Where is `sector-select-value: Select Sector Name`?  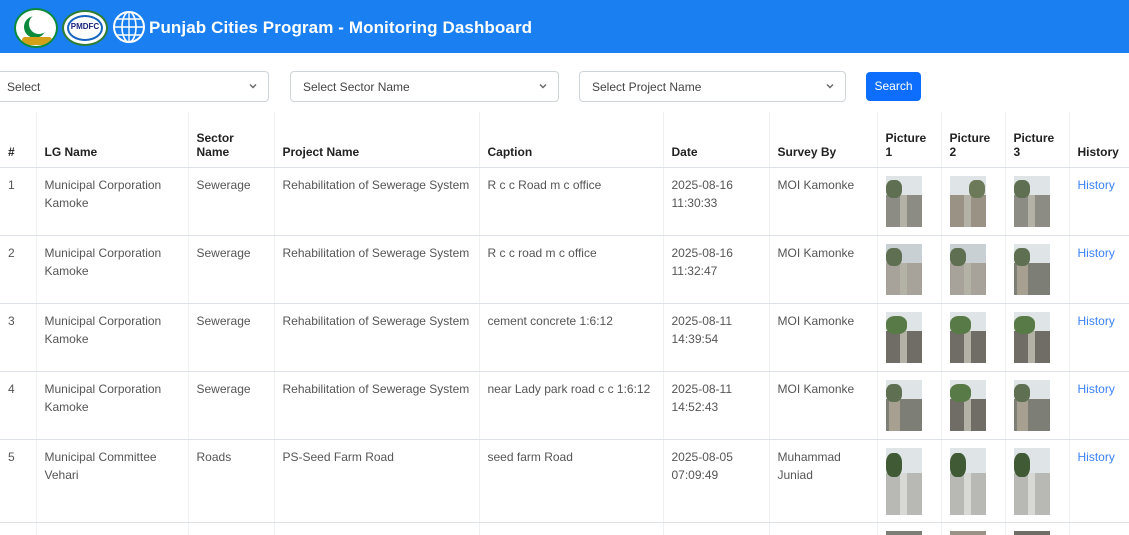 sector-select-value: Select Sector Name is located at coordinates (356, 87).